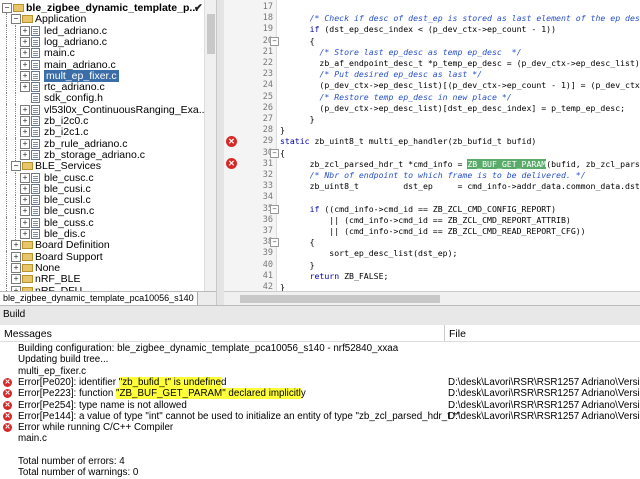  Describe the element at coordinates (69, 222) in the screenshot. I see `tree-item-label: ble_cuss.c` at that location.